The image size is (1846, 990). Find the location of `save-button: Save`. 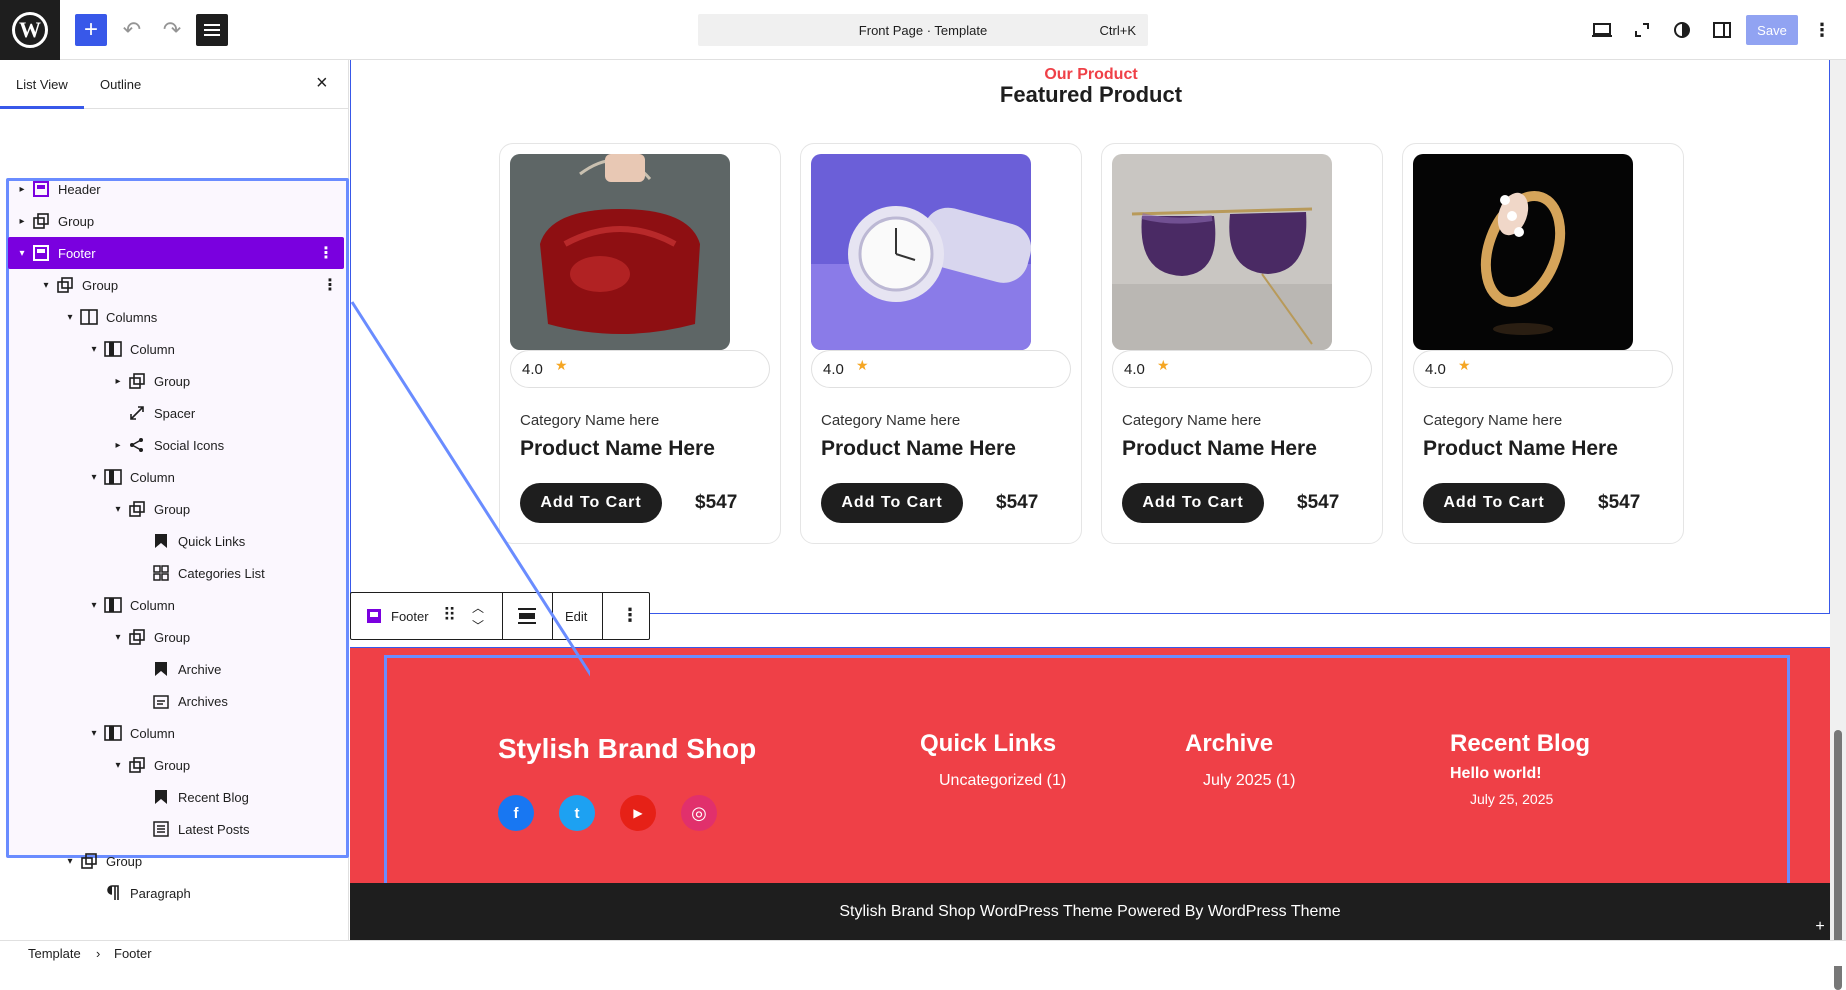

save-button: Save is located at coordinates (1772, 30).